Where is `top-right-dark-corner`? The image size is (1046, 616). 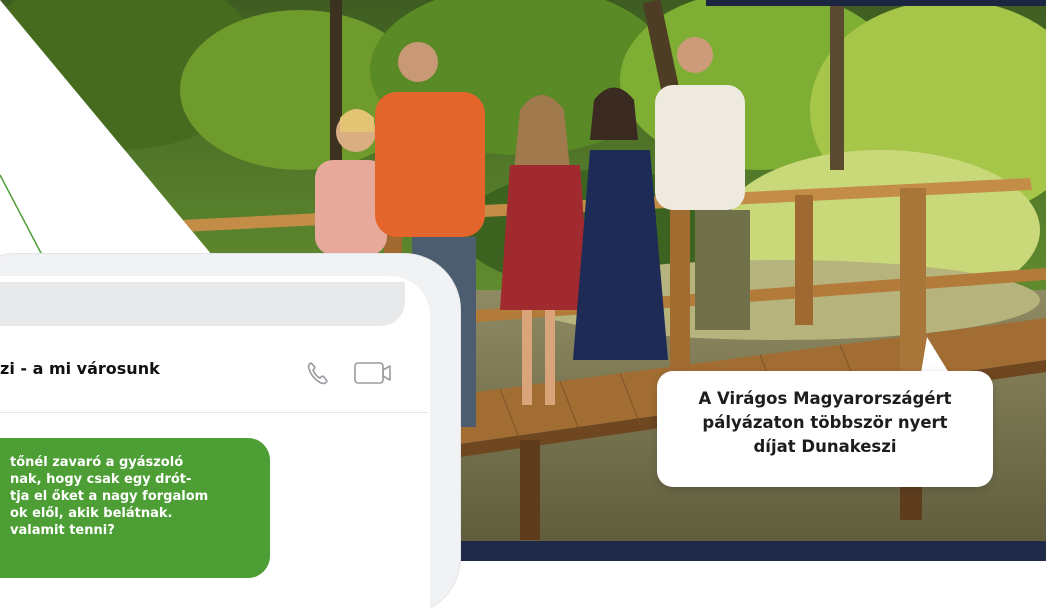
top-right-dark-corner is located at coordinates (876, 3).